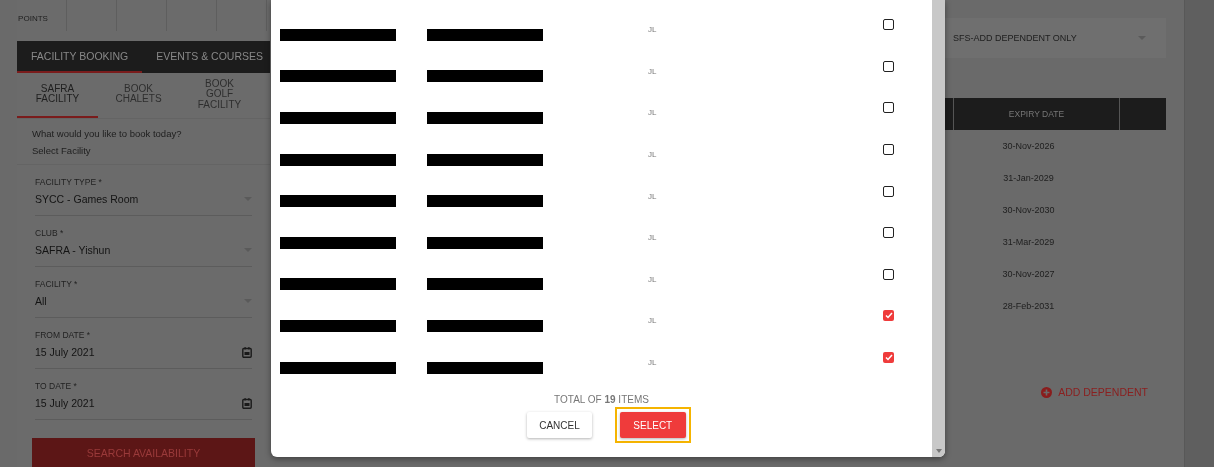 This screenshot has height=467, width=1214. I want to click on table-cell-text: 30-Nov-2030, so click(1028, 210).